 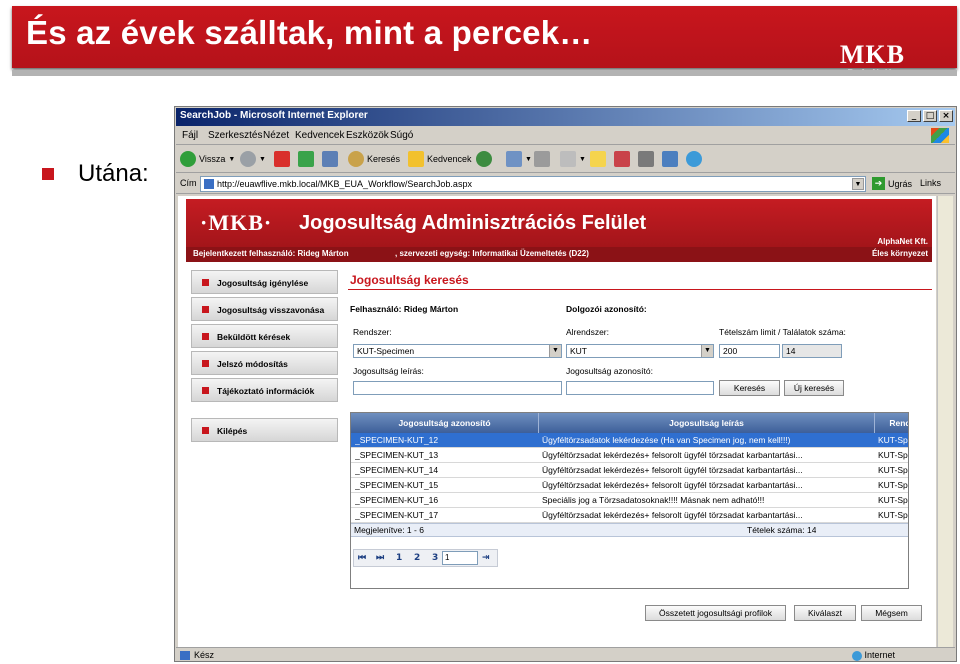 I want to click on cell-id: _SPECIMEN-KUT_13, so click(x=397, y=455).